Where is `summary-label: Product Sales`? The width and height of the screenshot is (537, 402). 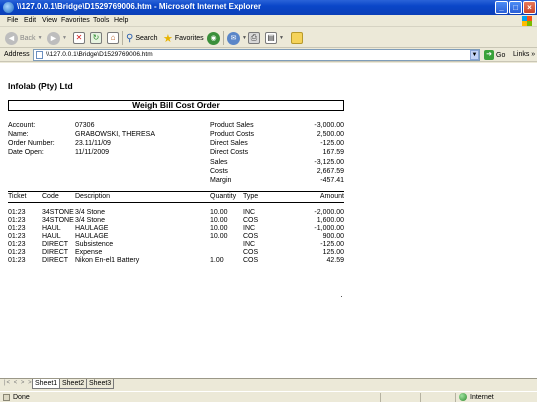 summary-label: Product Sales is located at coordinates (232, 125).